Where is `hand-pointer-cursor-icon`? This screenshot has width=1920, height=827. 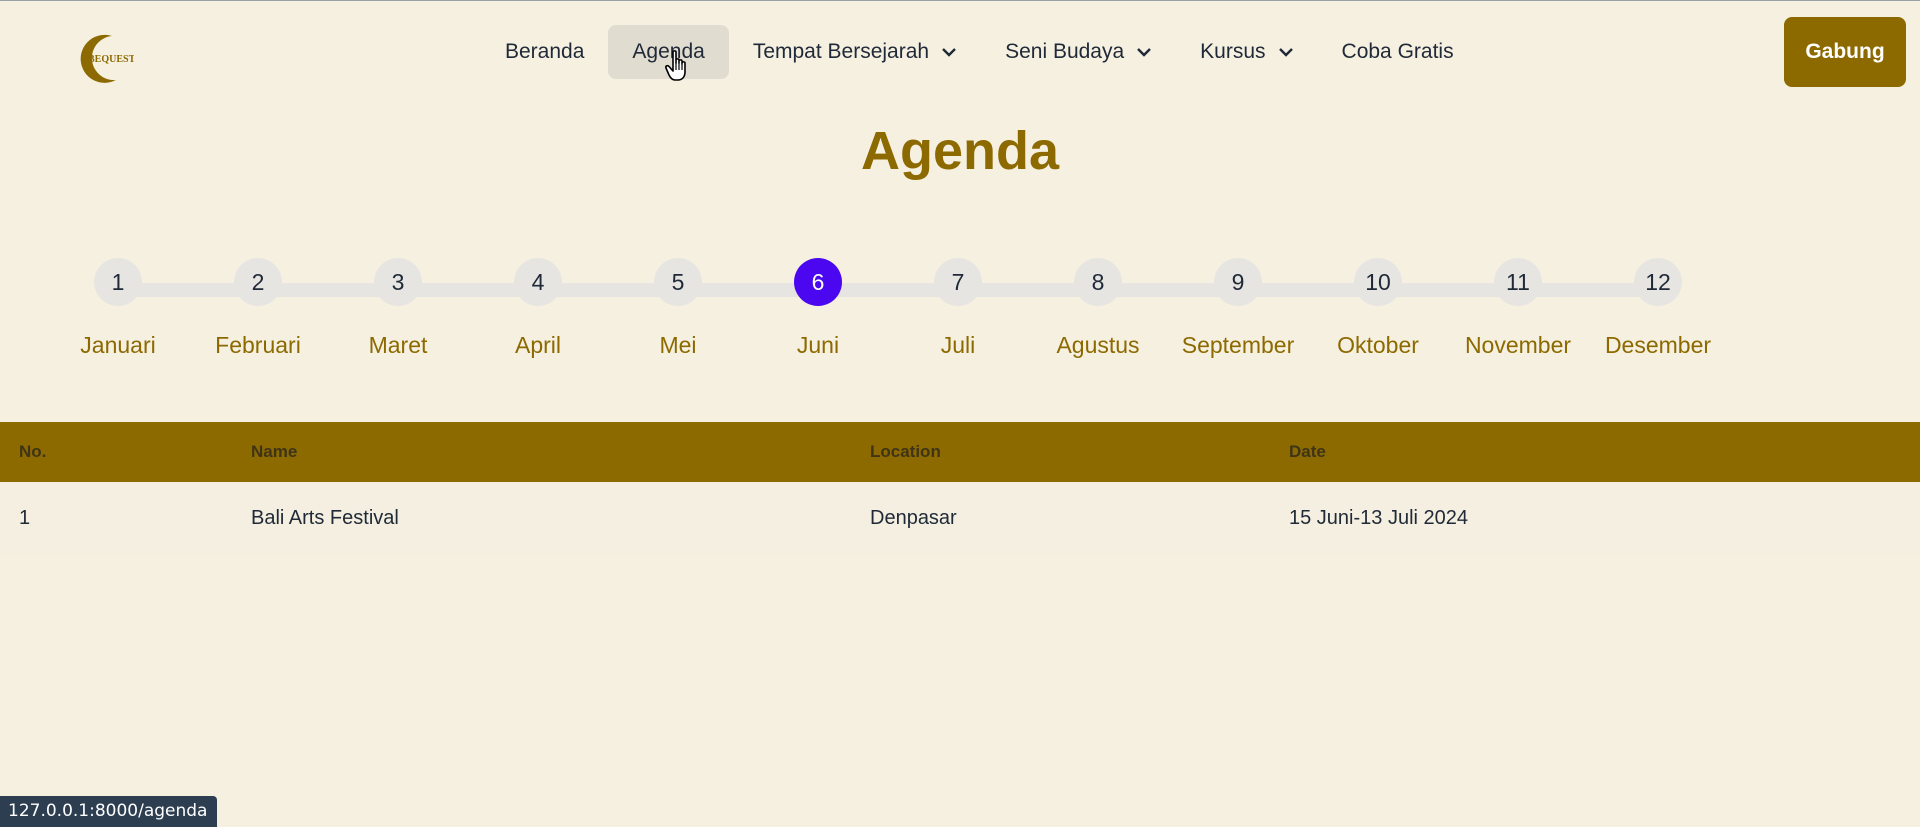 hand-pointer-cursor-icon is located at coordinates (675, 65).